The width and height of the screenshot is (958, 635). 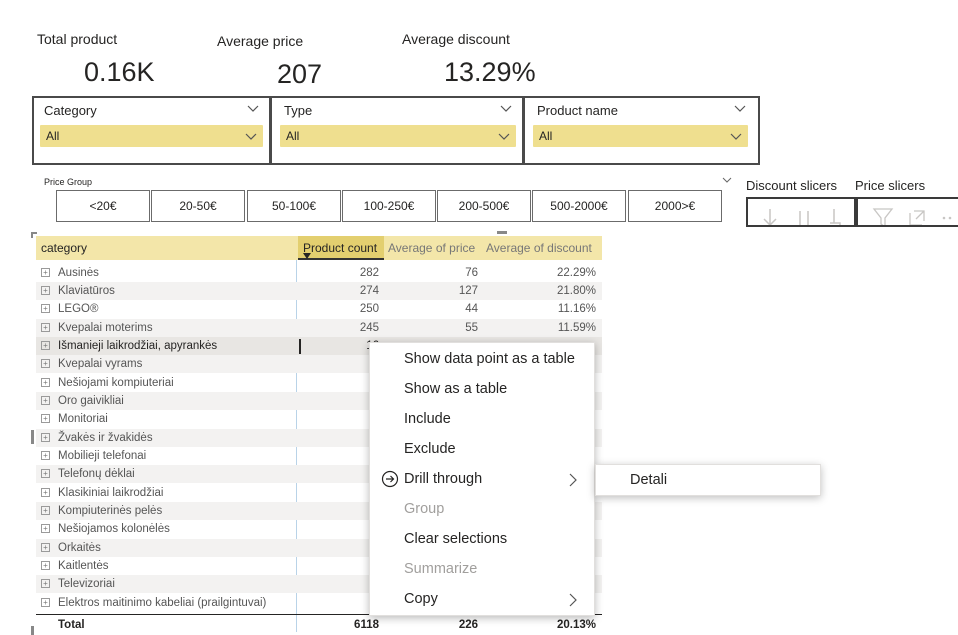 What do you see at coordinates (319, 328) in the screenshot?
I see `table-row: + Kvepalai moterims 245 55 11.59%` at bounding box center [319, 328].